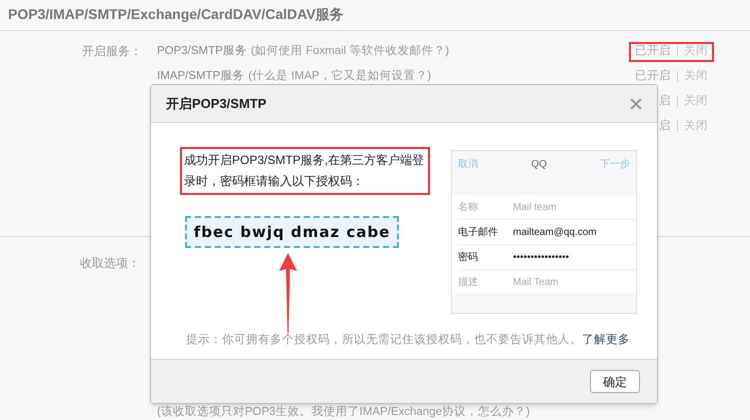 This screenshot has height=420, width=750. I want to click on field-label: 名称, so click(468, 207).